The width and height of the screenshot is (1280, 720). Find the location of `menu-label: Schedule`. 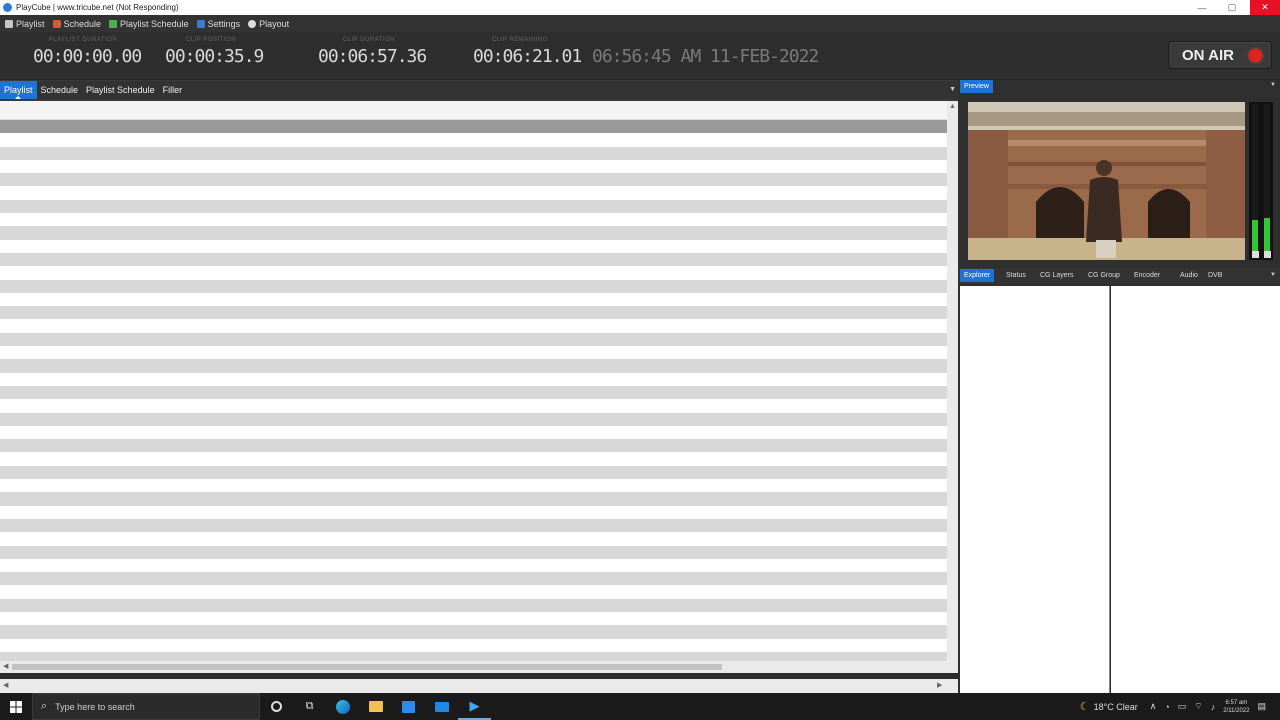

menu-label: Schedule is located at coordinates (82, 23).